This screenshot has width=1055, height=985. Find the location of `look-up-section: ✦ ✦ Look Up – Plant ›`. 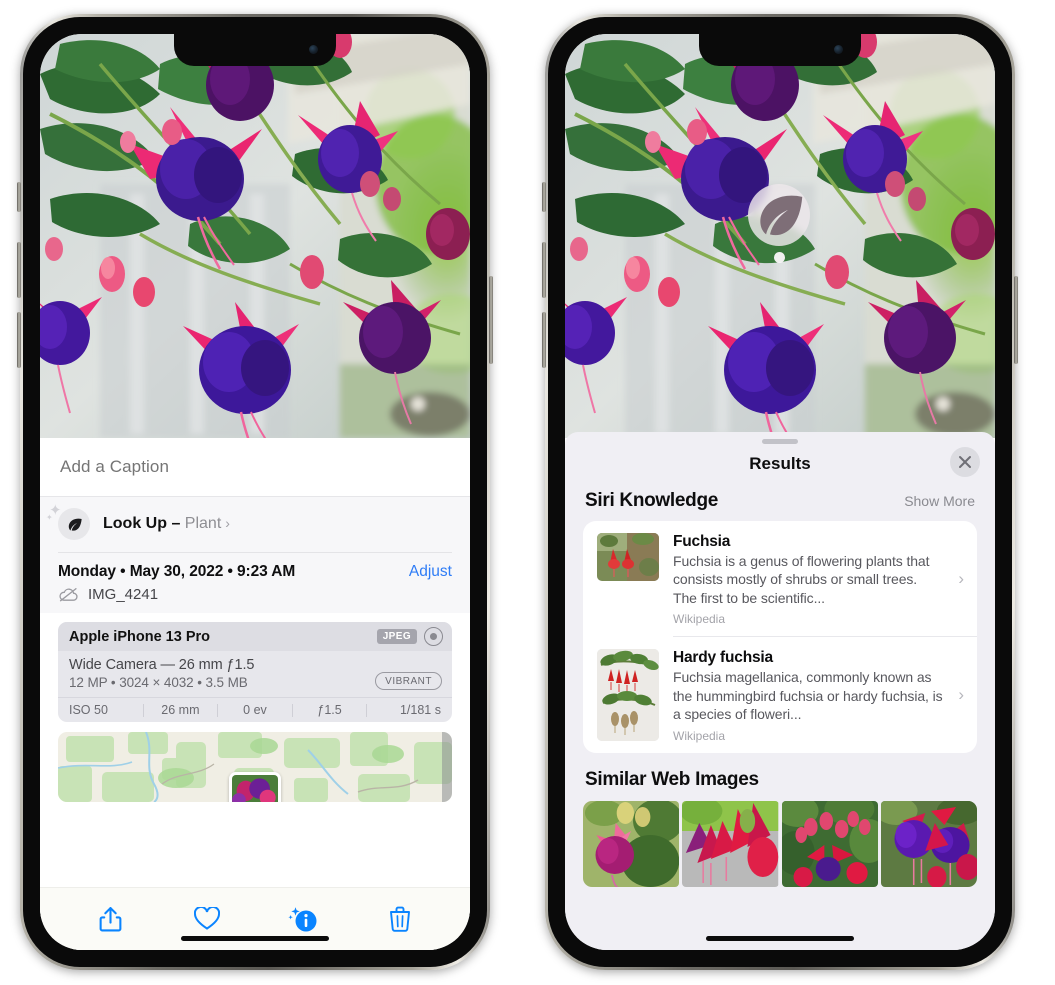

look-up-section: ✦ ✦ Look Up – Plant › is located at coordinates (255, 524).